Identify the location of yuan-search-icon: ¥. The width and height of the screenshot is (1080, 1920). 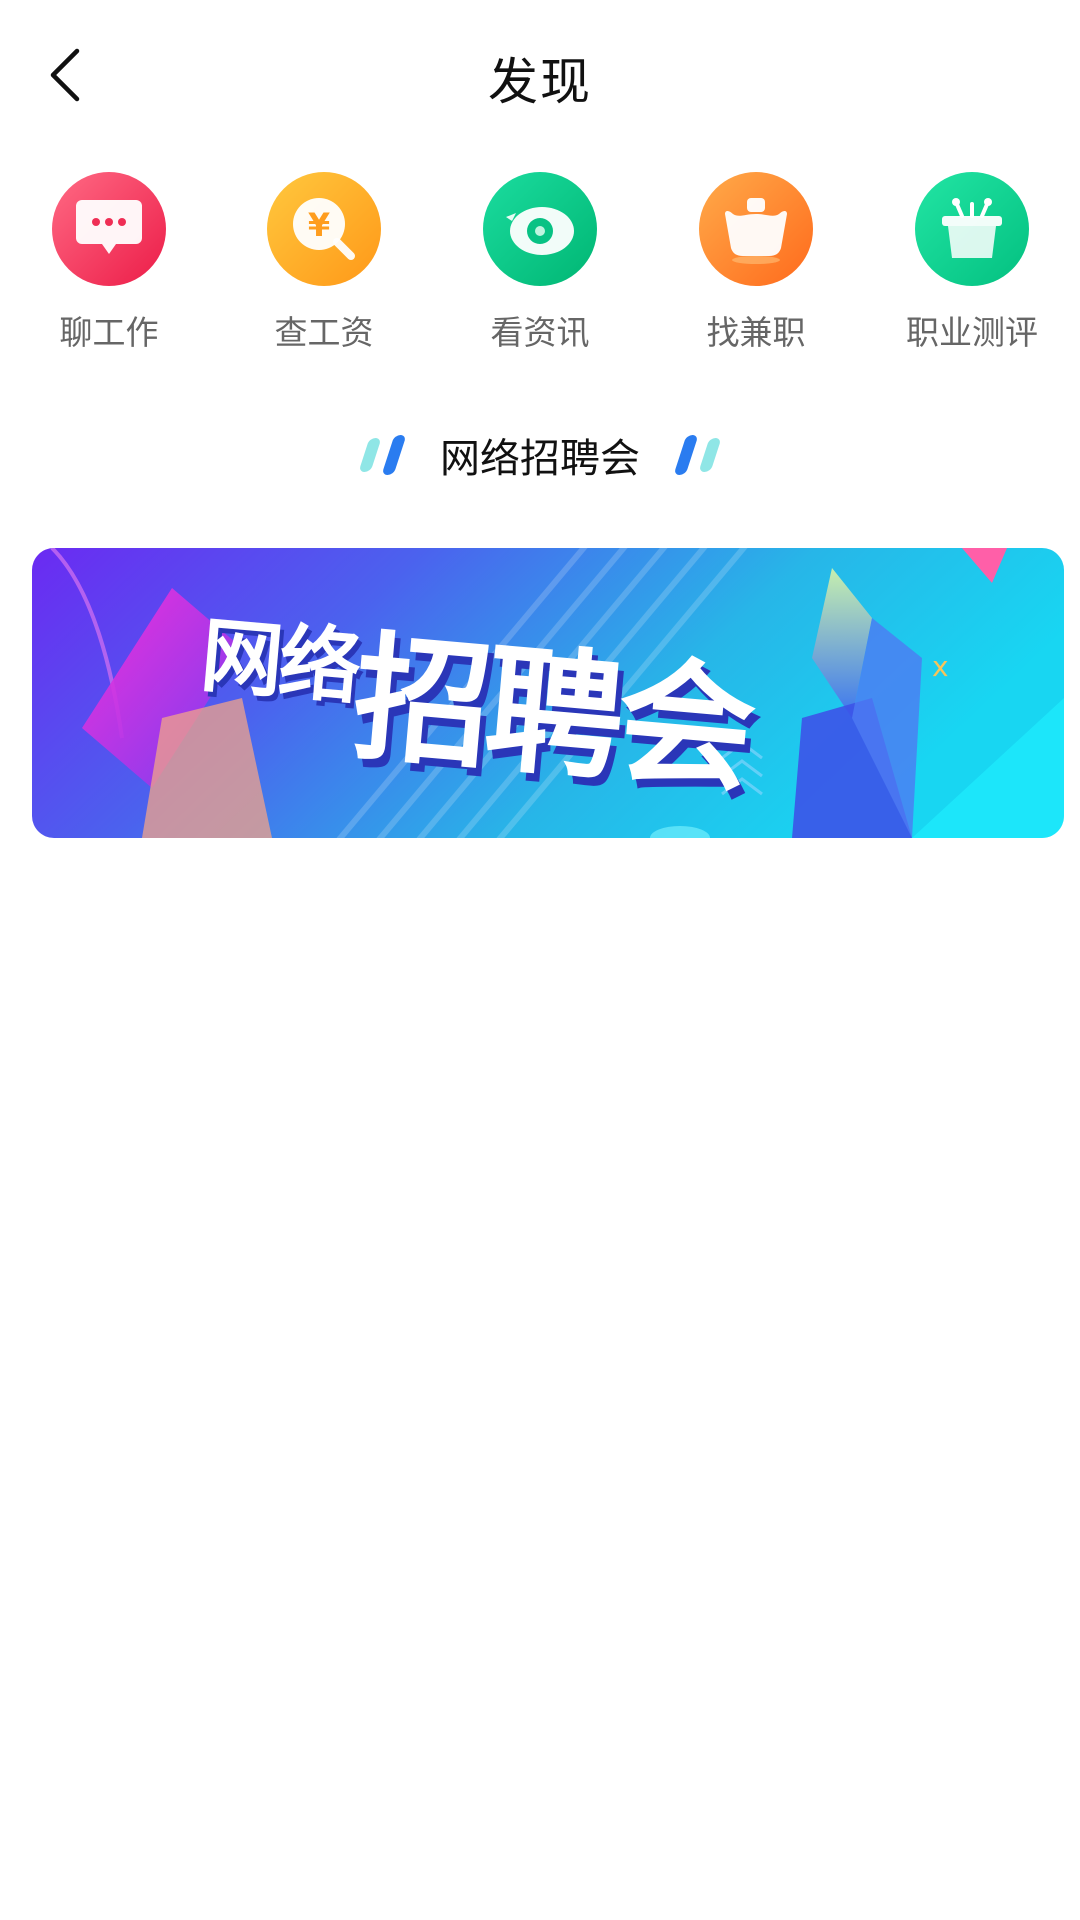
(324, 229).